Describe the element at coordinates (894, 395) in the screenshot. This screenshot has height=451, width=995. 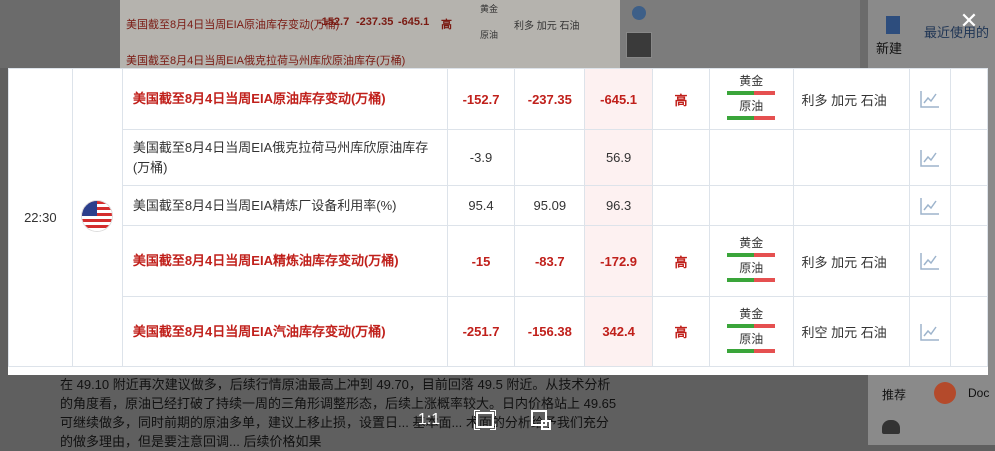
I see `recommend-label: 推荐` at that location.